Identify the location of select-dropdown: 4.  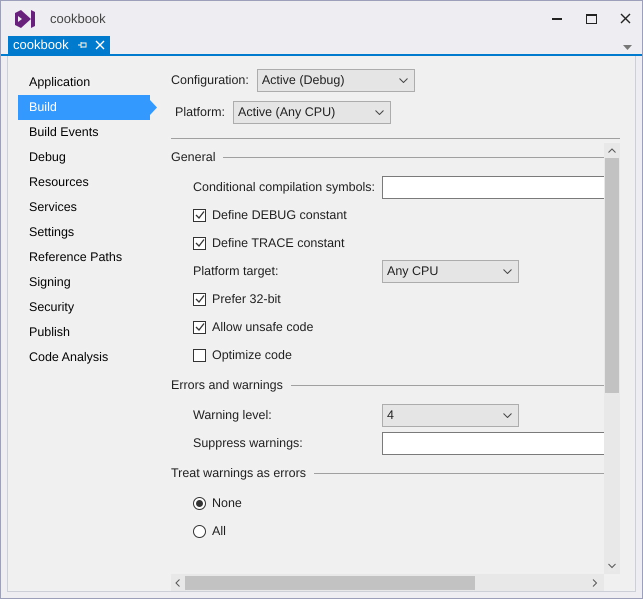
(450, 415).